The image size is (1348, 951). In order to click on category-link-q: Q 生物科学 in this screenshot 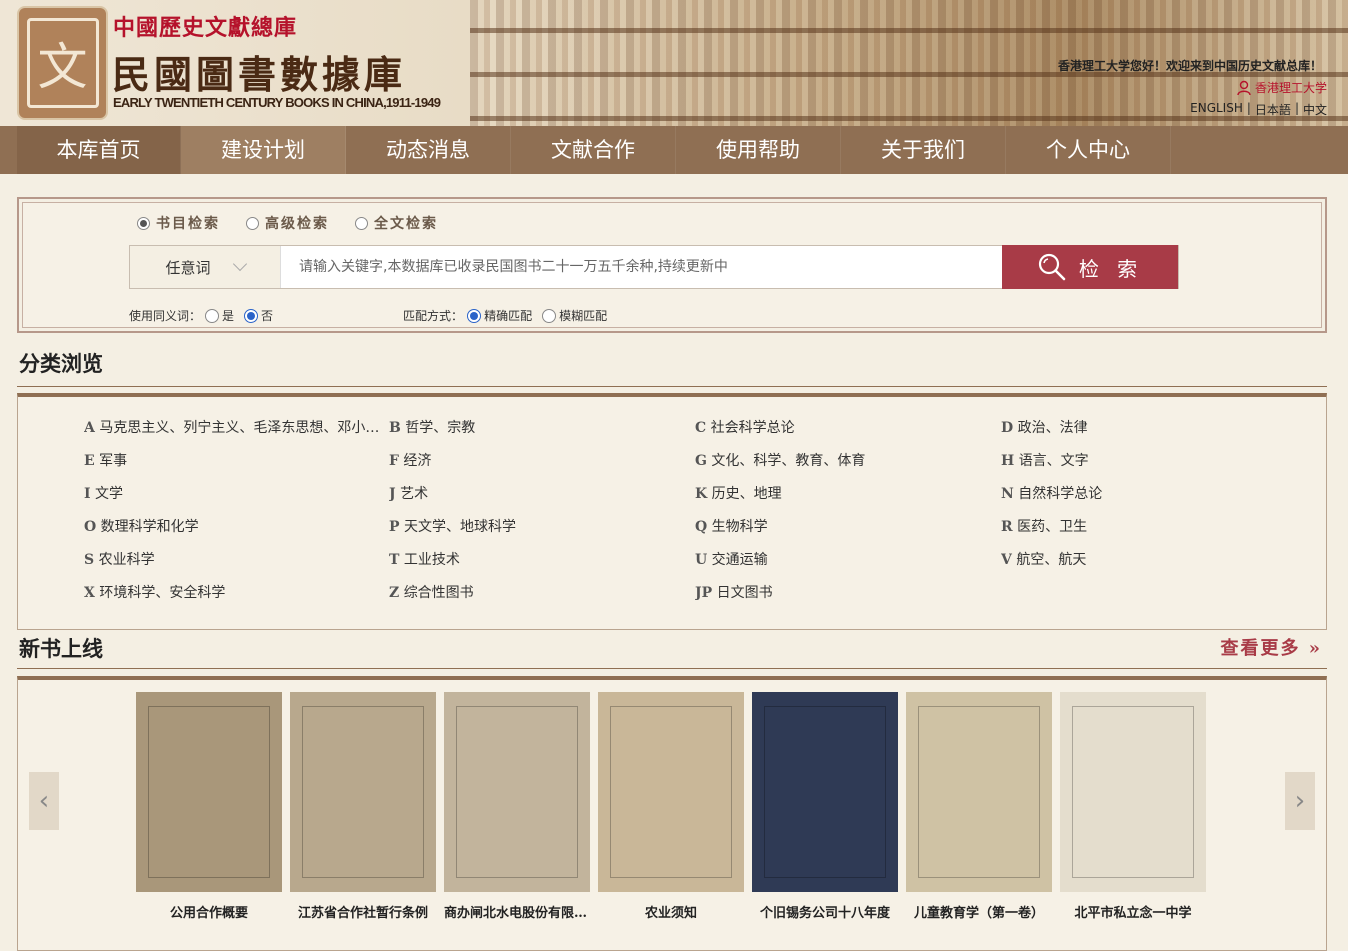, I will do `click(848, 527)`.